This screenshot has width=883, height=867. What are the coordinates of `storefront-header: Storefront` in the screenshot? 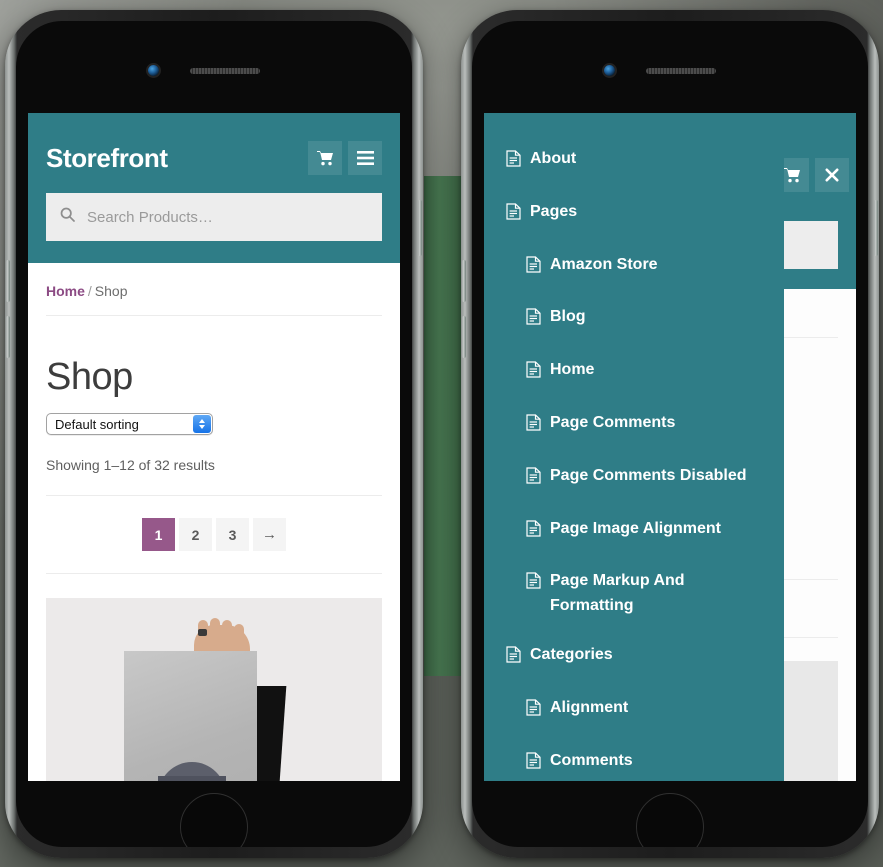 It's located at (214, 188).